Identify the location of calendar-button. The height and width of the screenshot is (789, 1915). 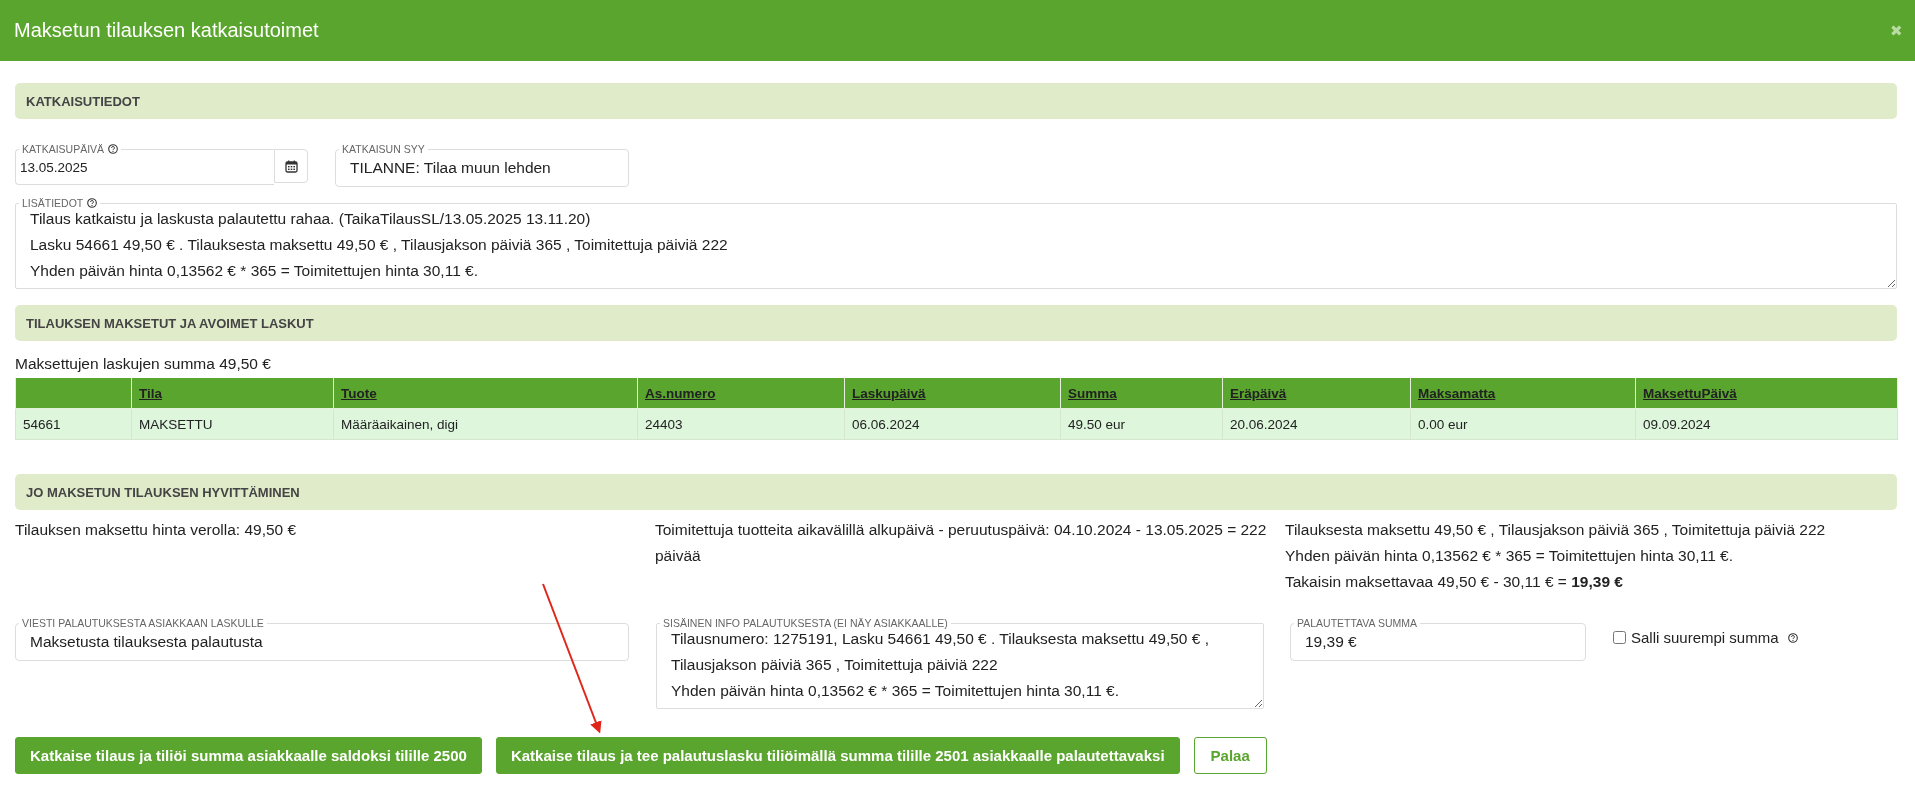
(291, 166).